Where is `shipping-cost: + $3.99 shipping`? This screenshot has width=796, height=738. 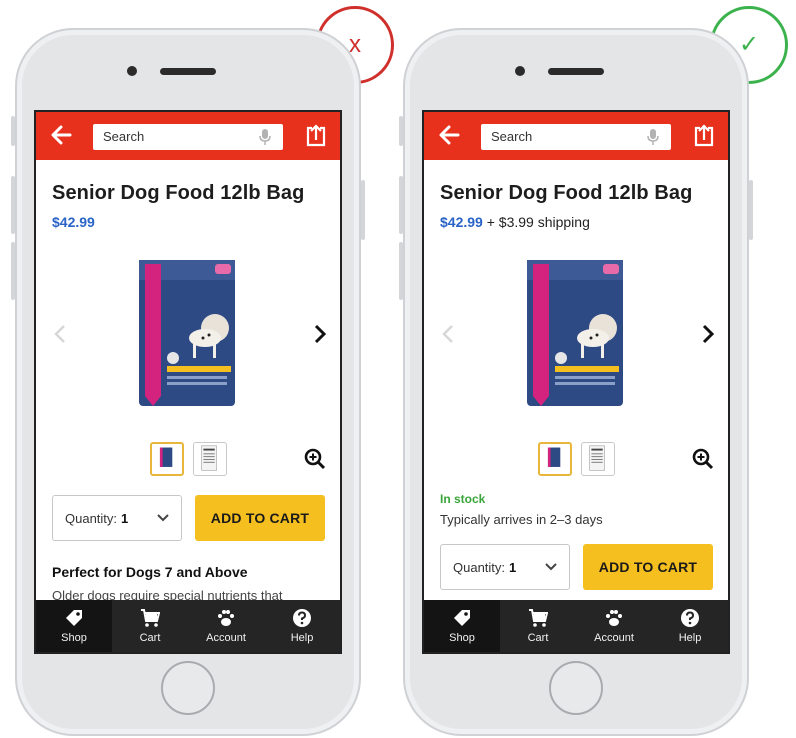 shipping-cost: + $3.99 shipping is located at coordinates (538, 222).